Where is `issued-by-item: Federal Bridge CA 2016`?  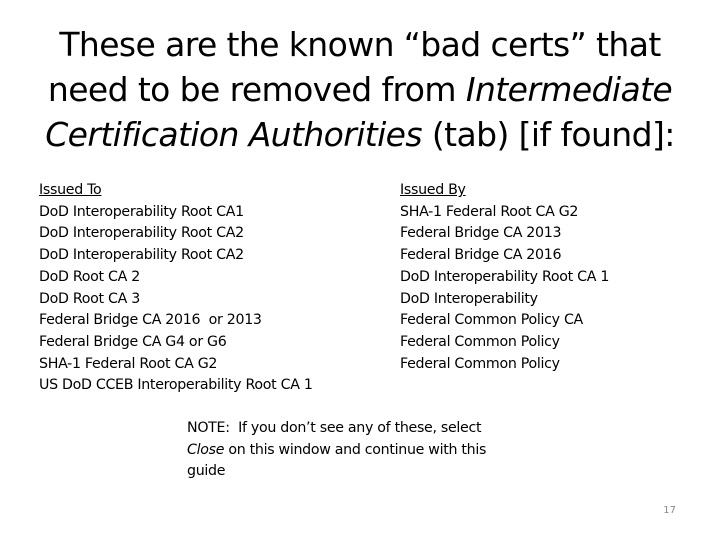 issued-by-item: Federal Bridge CA 2016 is located at coordinates (481, 255).